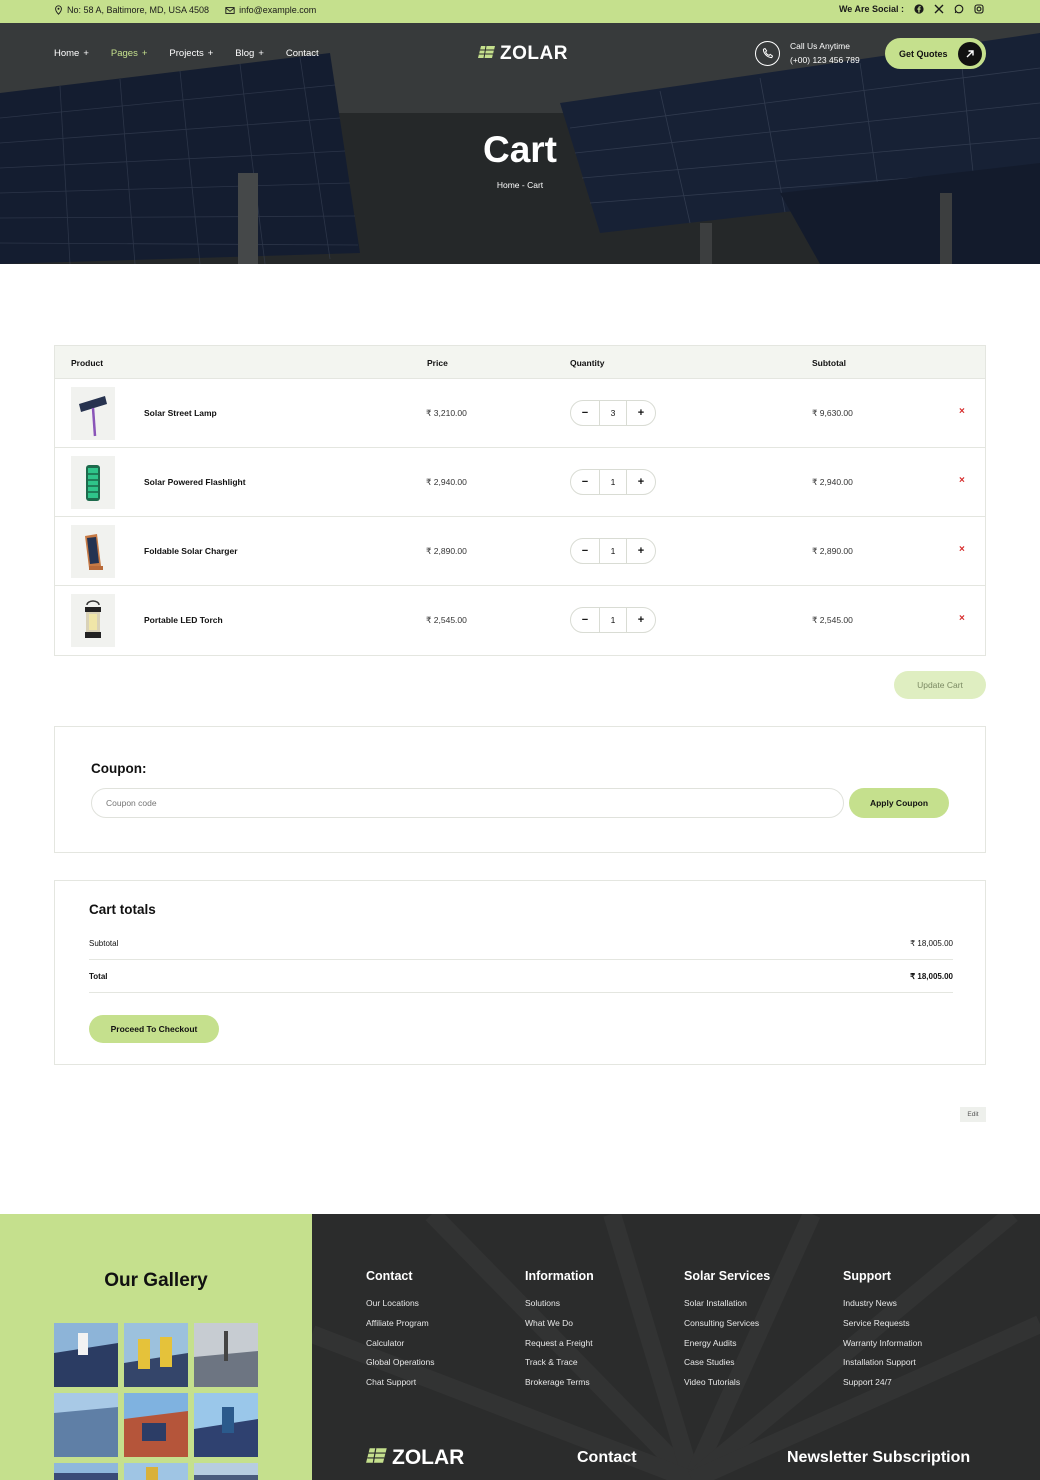 The height and width of the screenshot is (1480, 1040). I want to click on nav-blog: Blog +, so click(249, 53).